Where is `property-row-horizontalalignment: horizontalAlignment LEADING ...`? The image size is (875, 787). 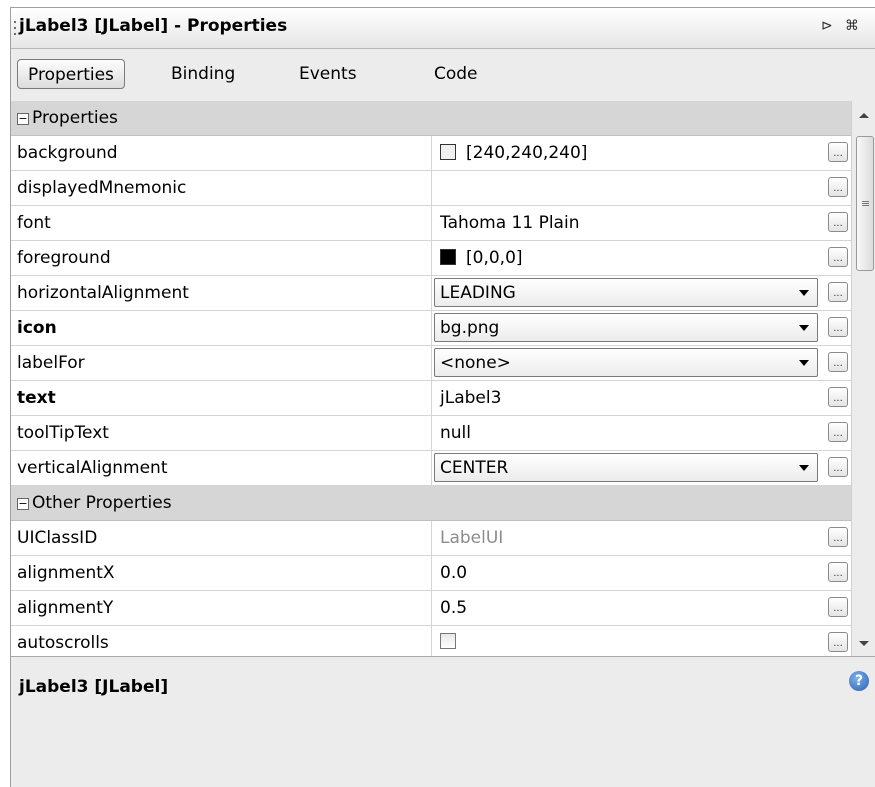
property-row-horizontalalignment: horizontalAlignment LEADING ... is located at coordinates (431, 293).